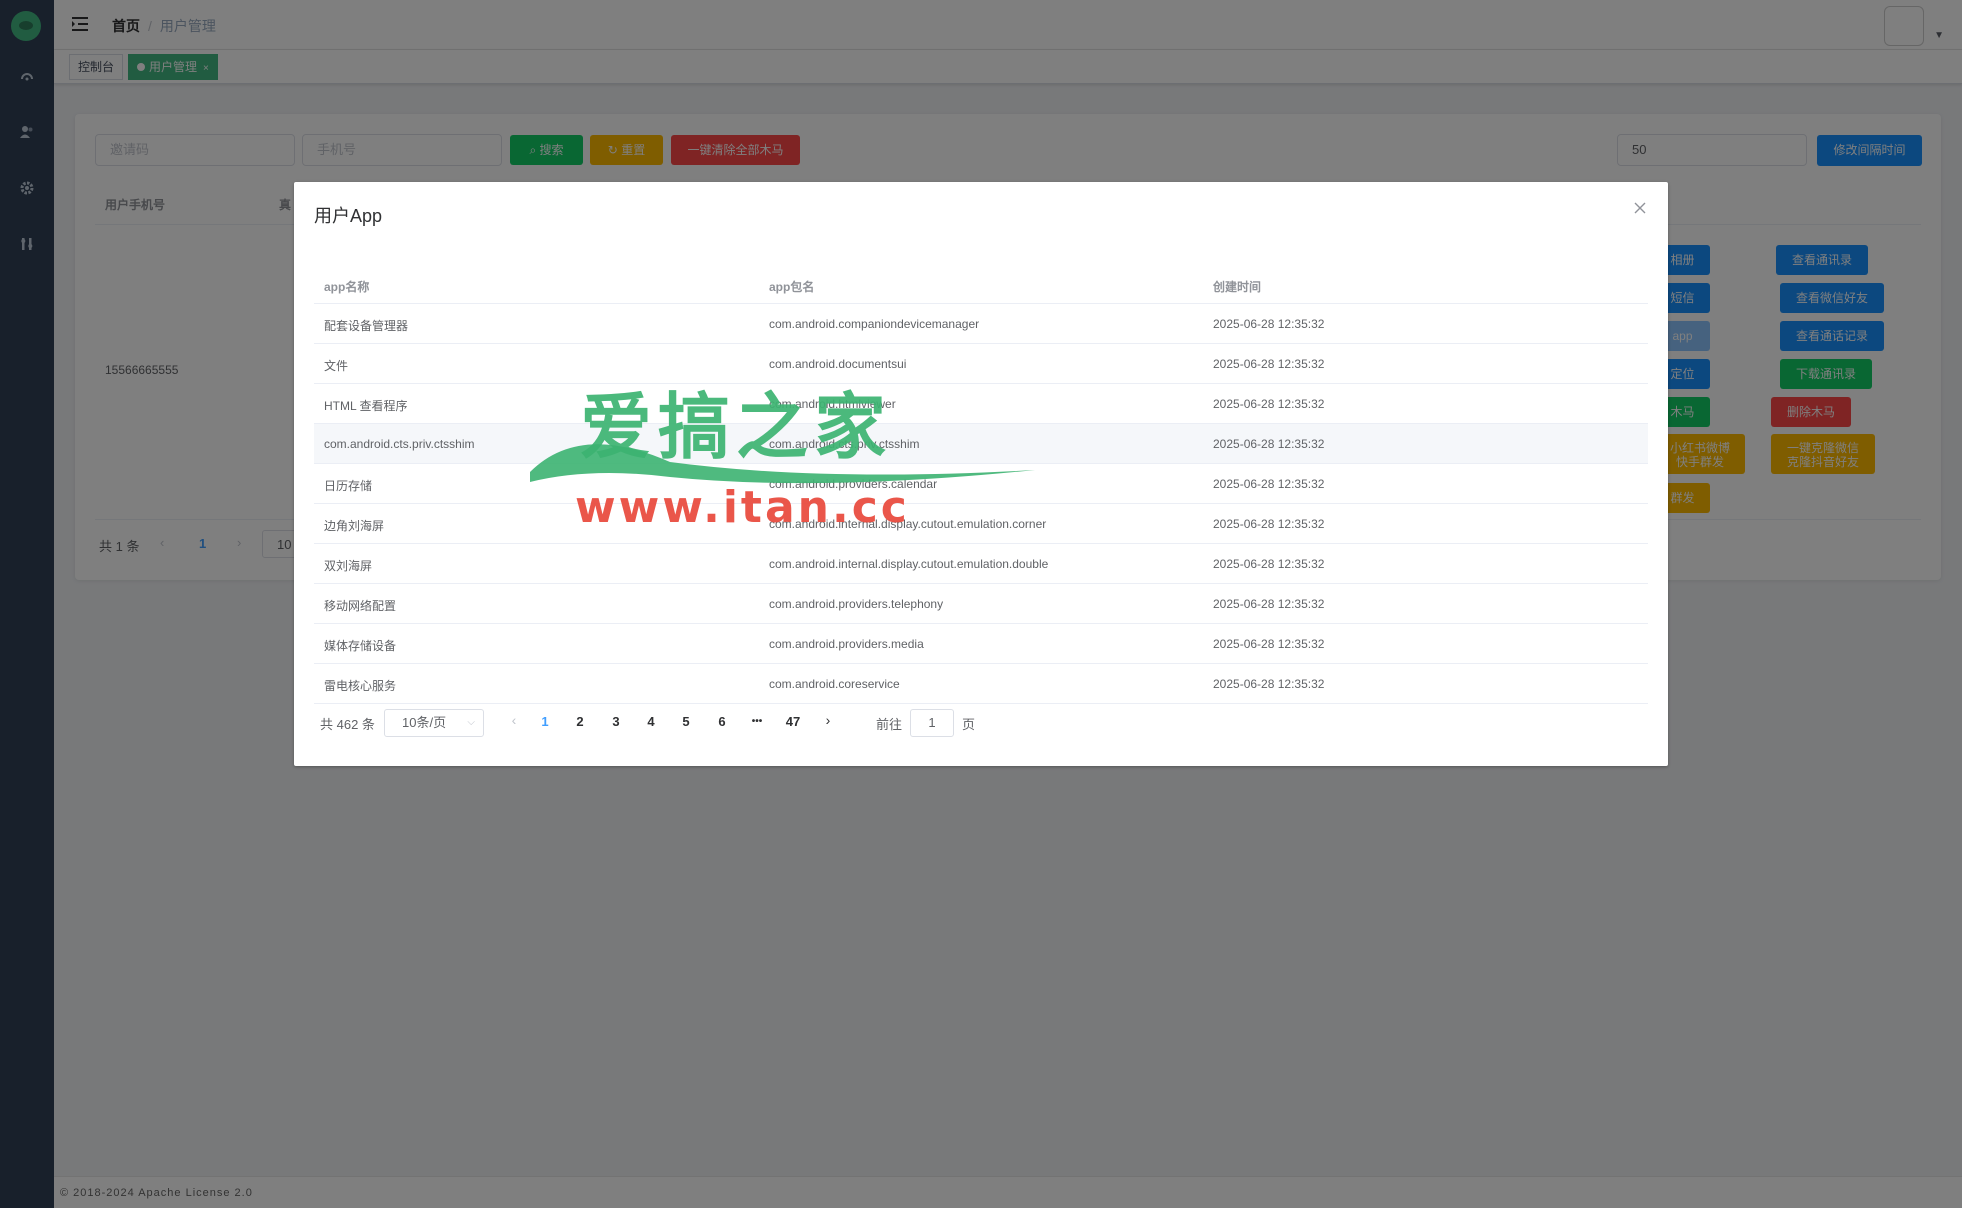  What do you see at coordinates (348, 216) in the screenshot?
I see `dialog-title: 用户App` at bounding box center [348, 216].